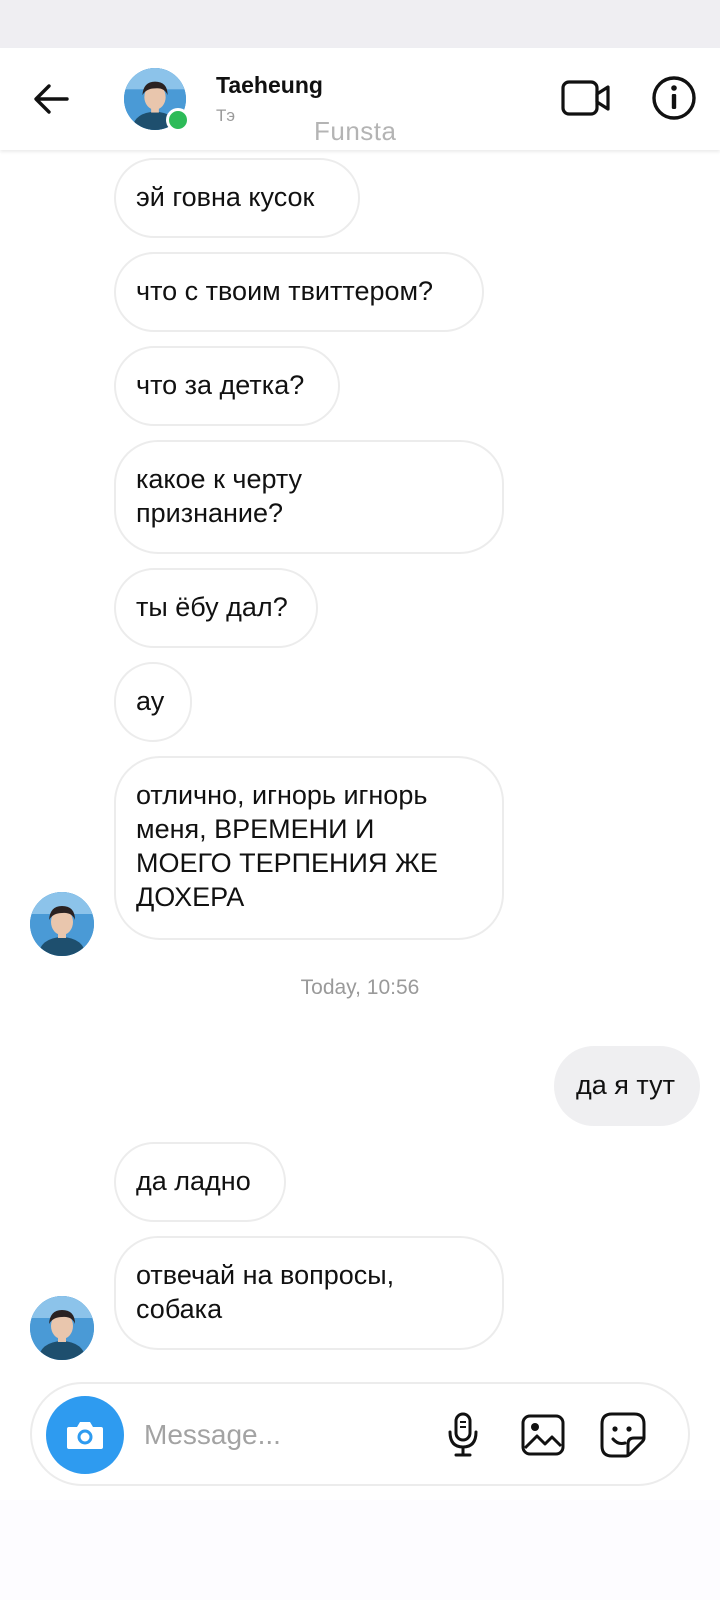 This screenshot has height=1600, width=720. I want to click on message-text: ау, so click(150, 701).